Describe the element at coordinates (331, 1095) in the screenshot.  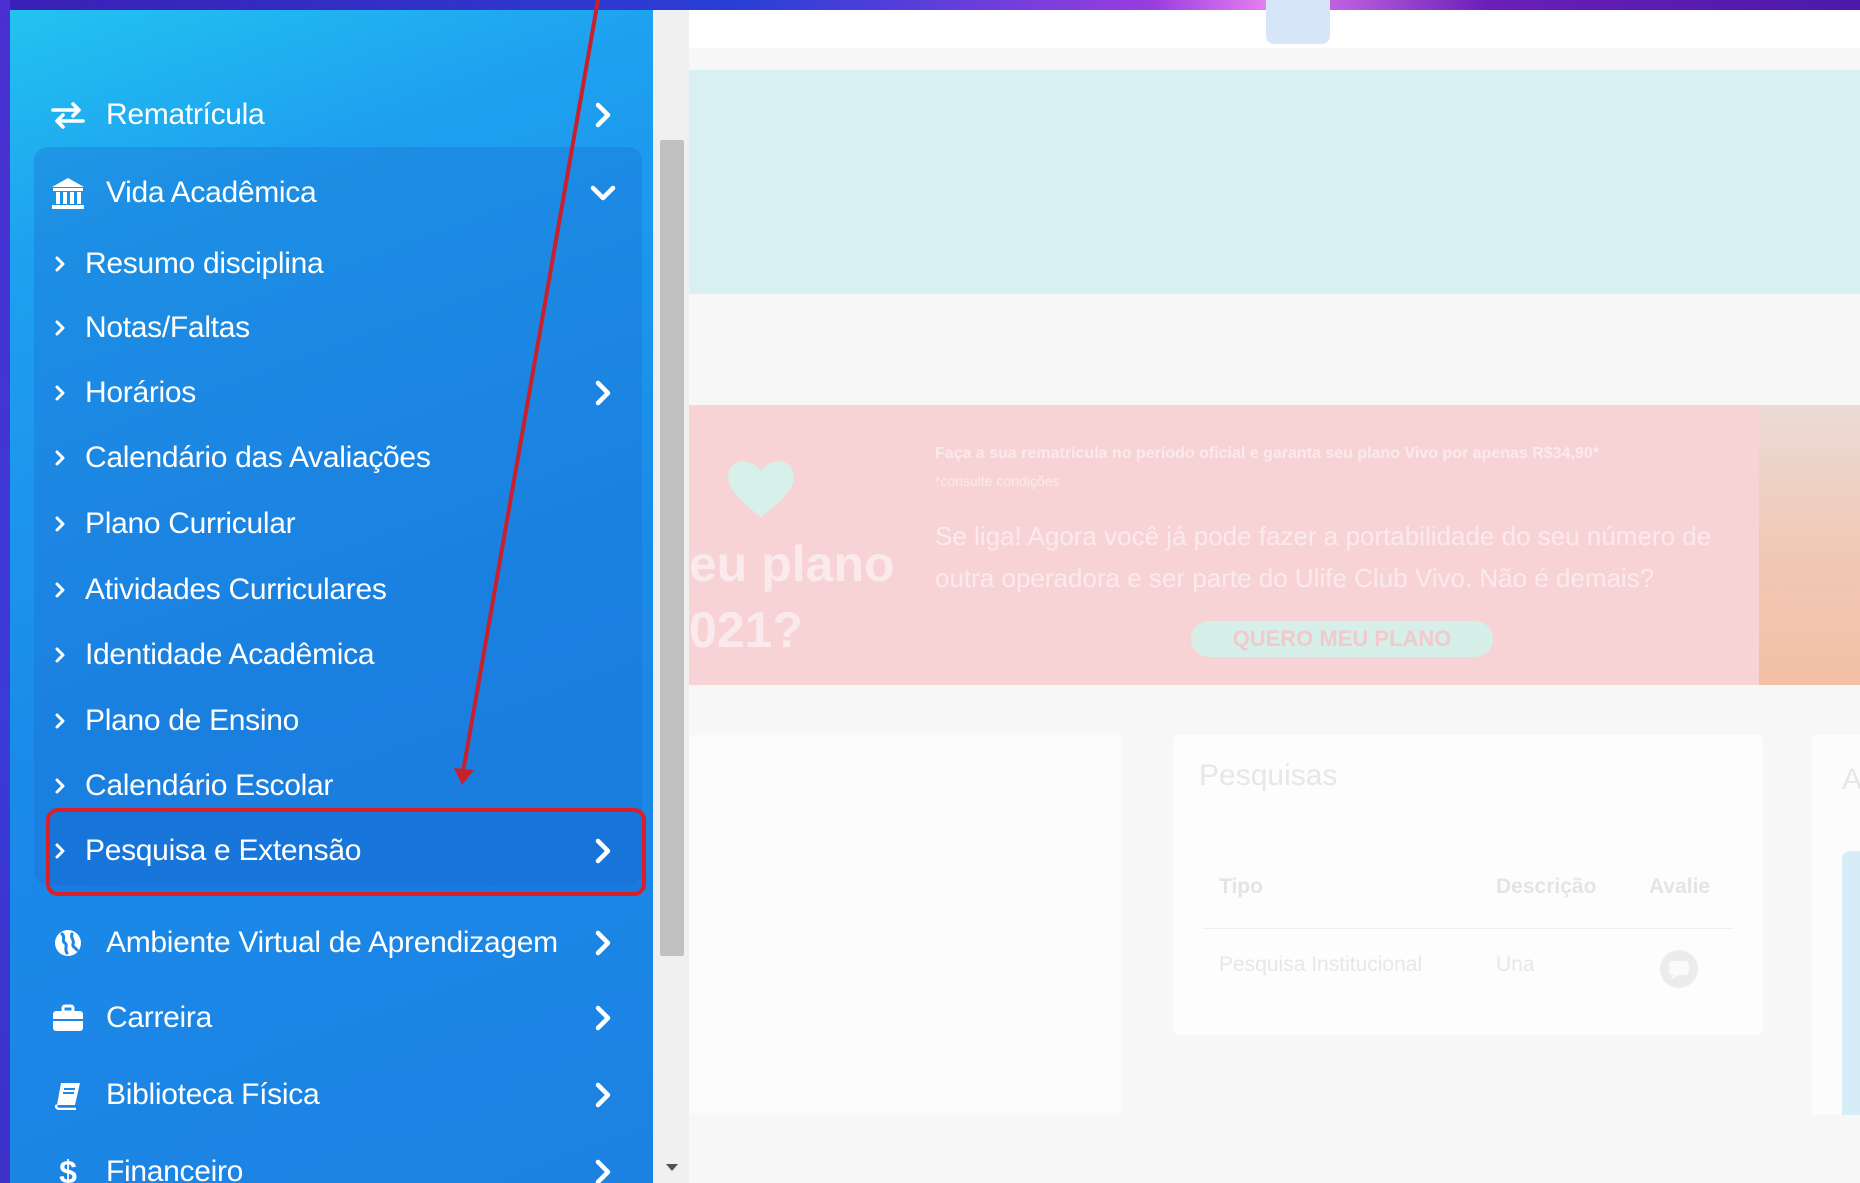
I see `sidebar-item-biblioteca-fisica: Biblioteca Física` at that location.